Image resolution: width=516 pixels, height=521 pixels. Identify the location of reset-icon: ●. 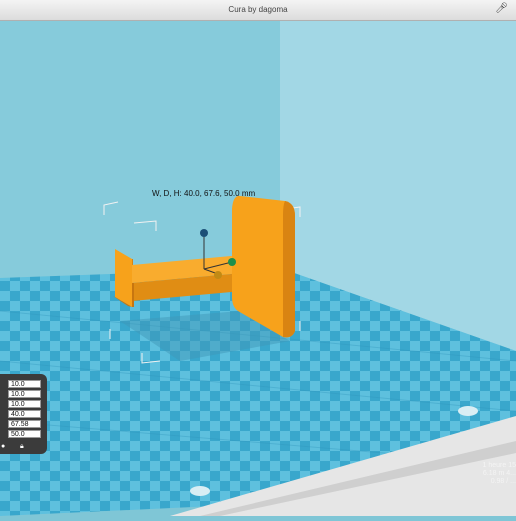
(3, 446).